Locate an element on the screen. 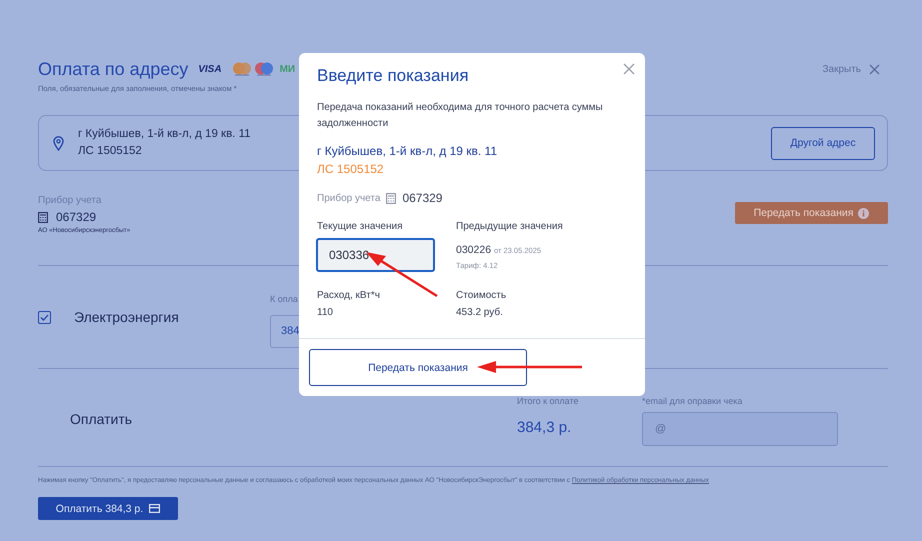 This screenshot has height=541, width=922. modal-title: Введите показания is located at coordinates (393, 75).